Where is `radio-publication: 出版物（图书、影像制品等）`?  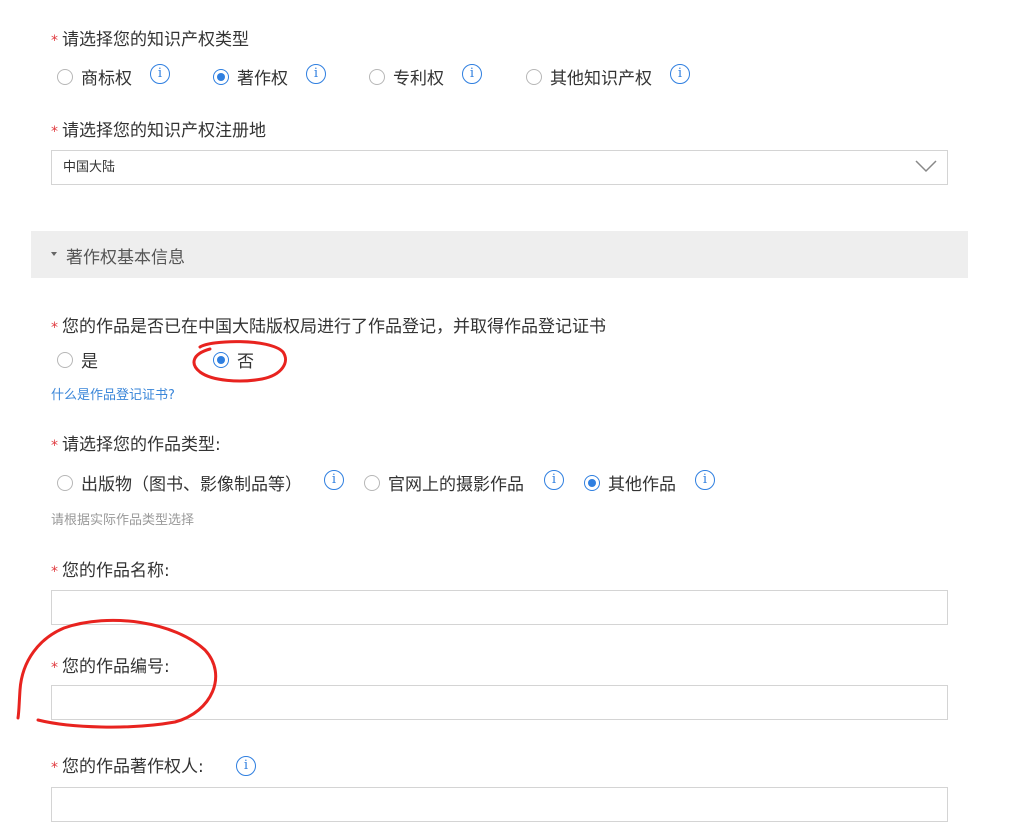
radio-publication: 出版物（图书、影像制品等） is located at coordinates (179, 482).